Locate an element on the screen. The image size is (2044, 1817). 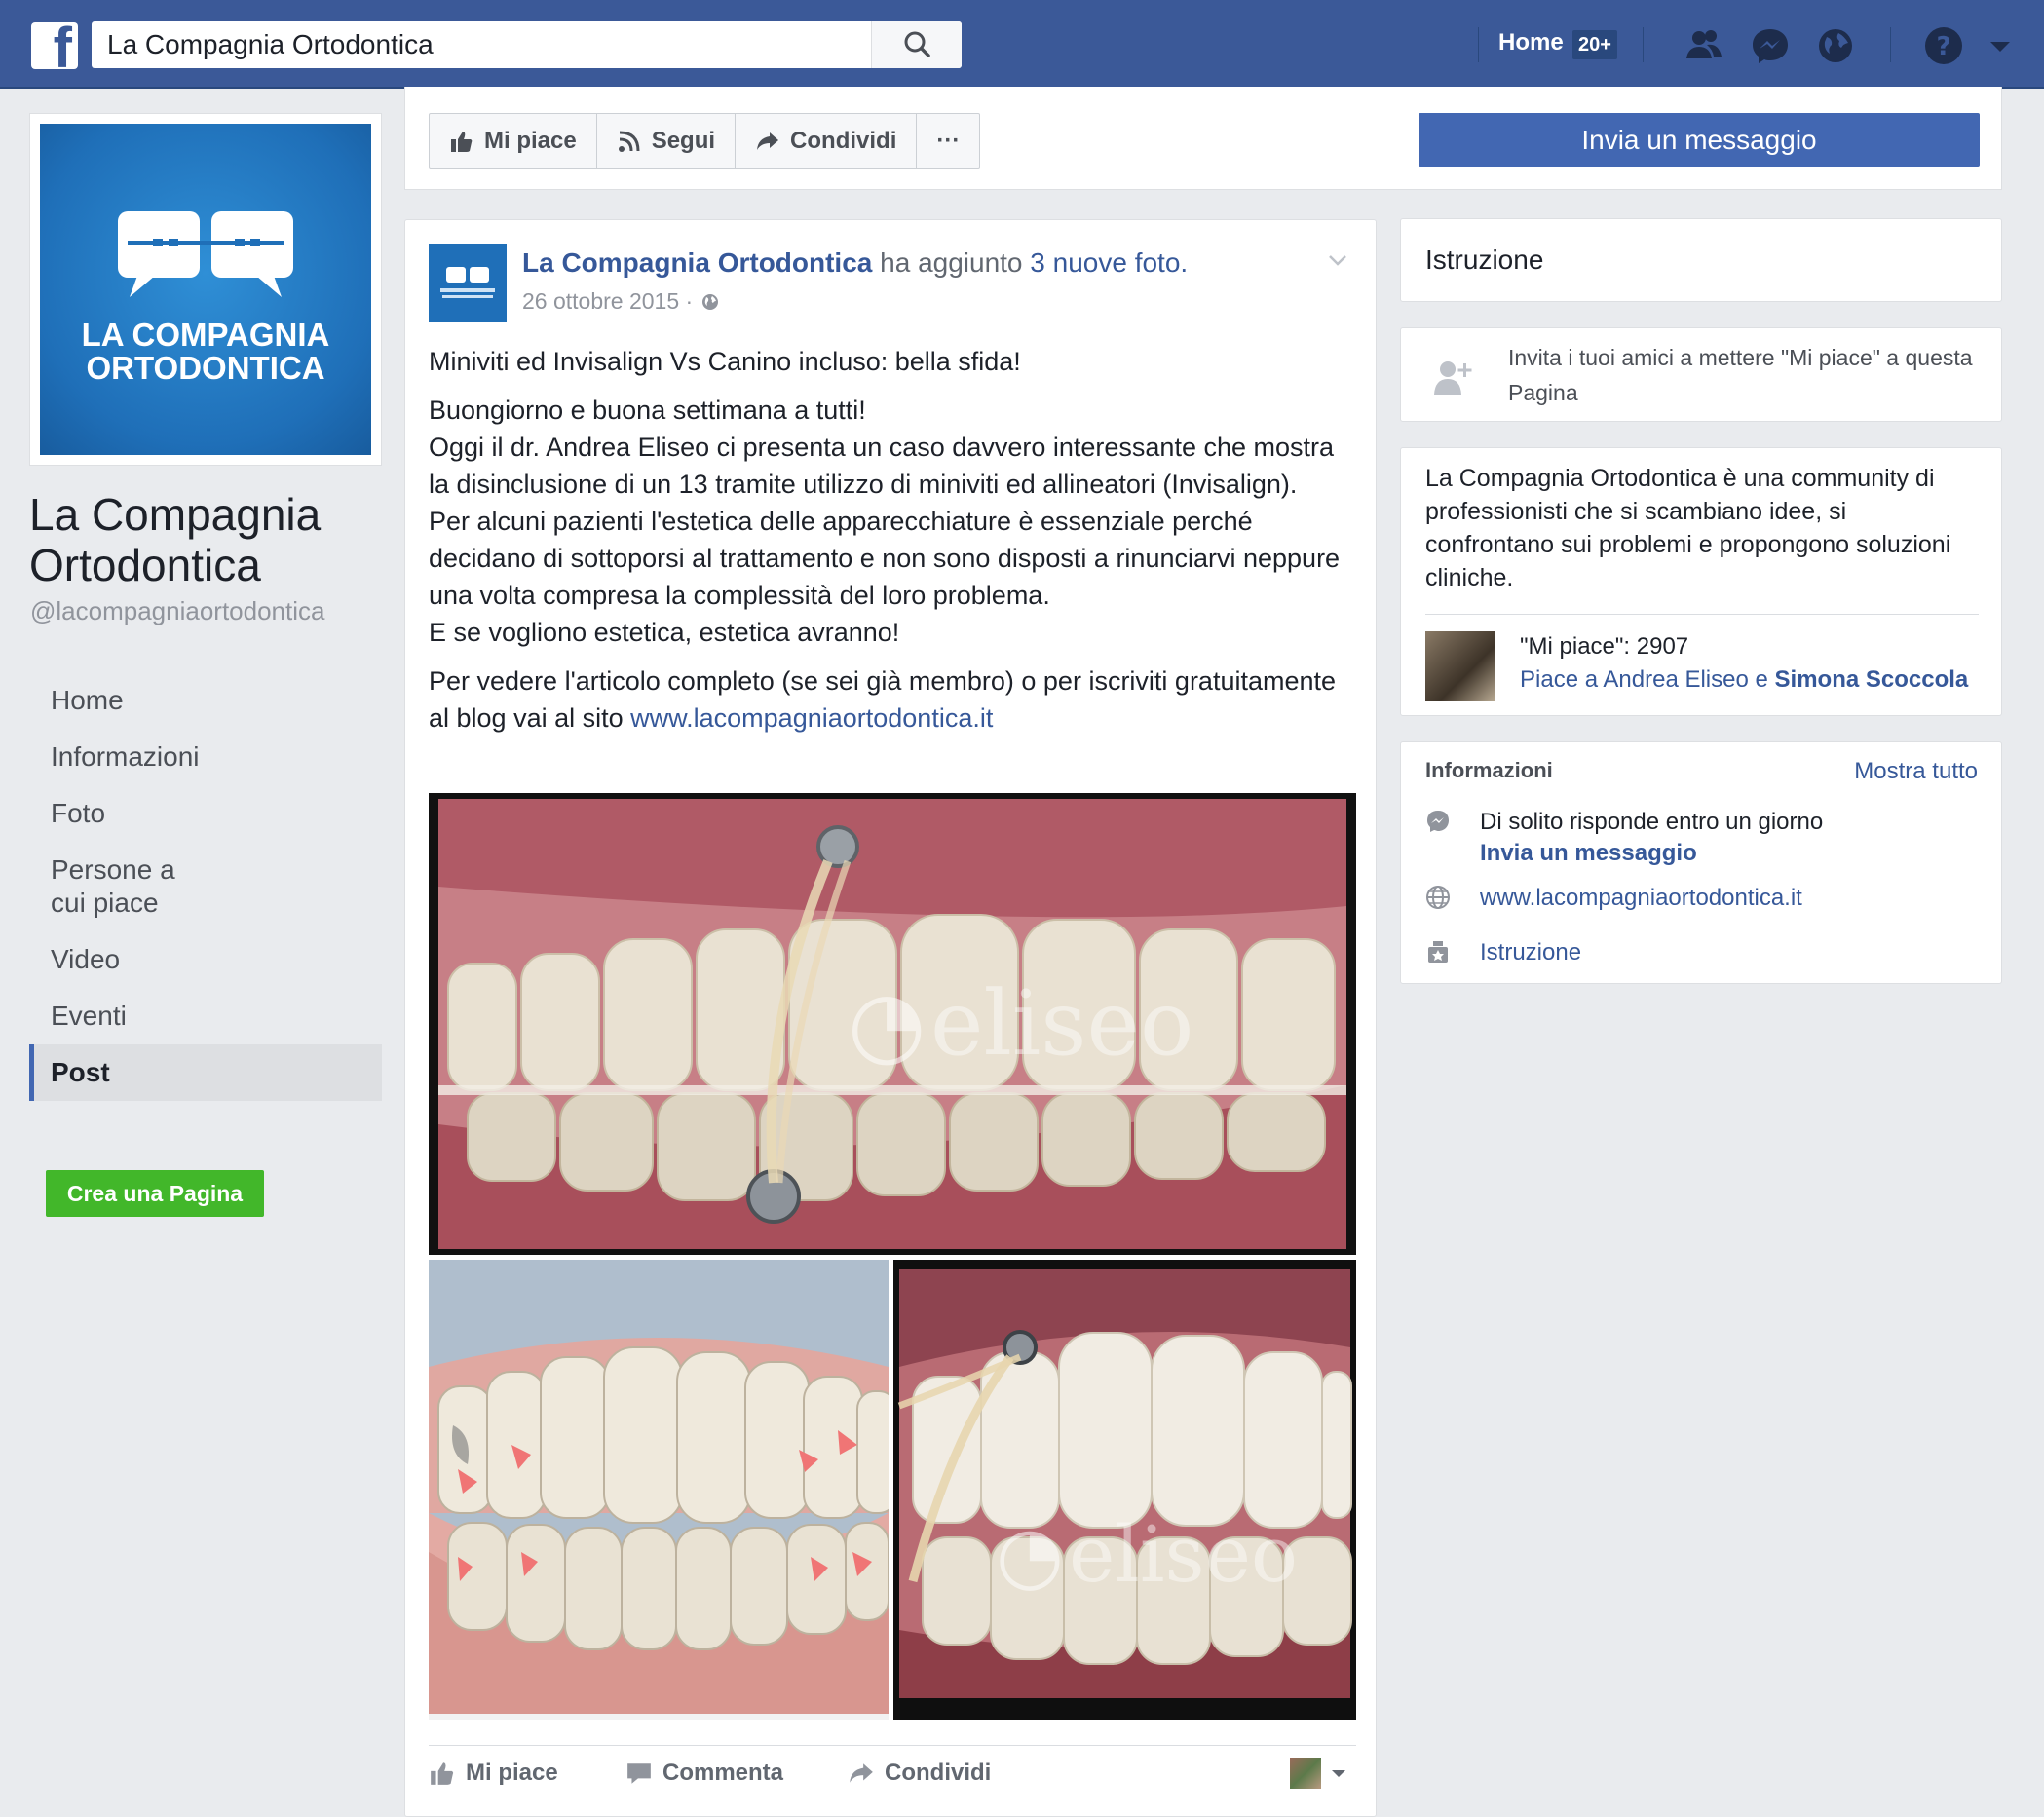
friend-avatar is located at coordinates (1460, 666).